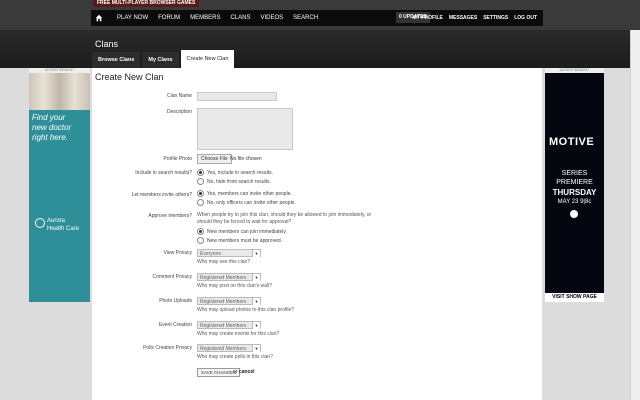 The height and width of the screenshot is (400, 640). I want to click on visit-show-page-button: VISIT SHOW PAGE, so click(574, 297).